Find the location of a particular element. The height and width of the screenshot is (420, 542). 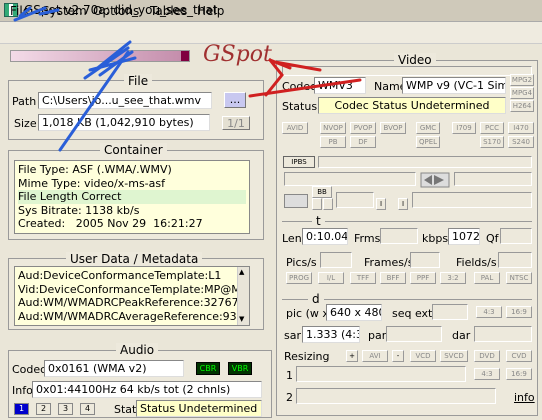

wave-icon is located at coordinates (296, 201).